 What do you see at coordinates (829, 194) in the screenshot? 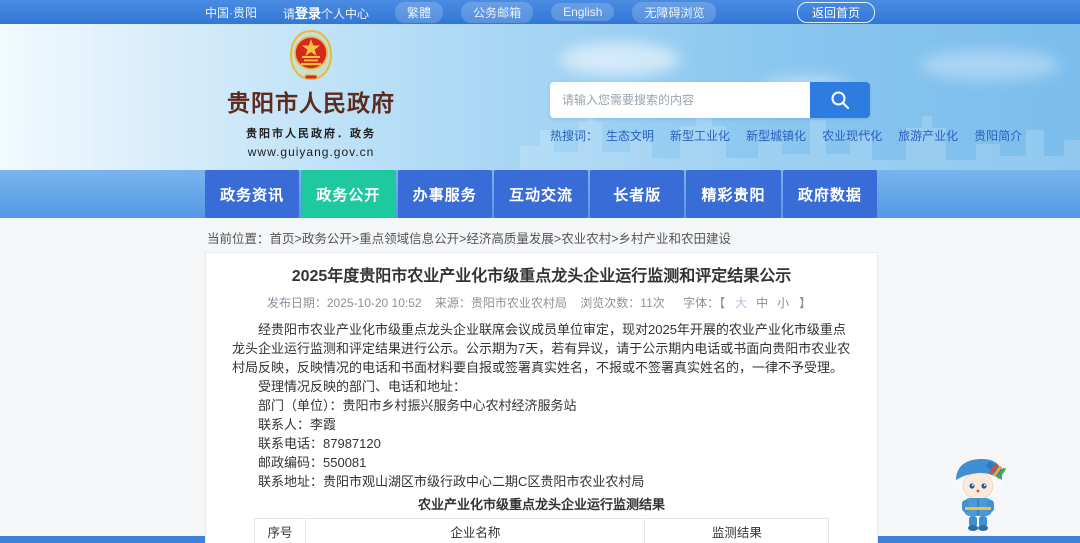
I see `nav-item-zhengfu-shuju: 政府数据` at bounding box center [829, 194].